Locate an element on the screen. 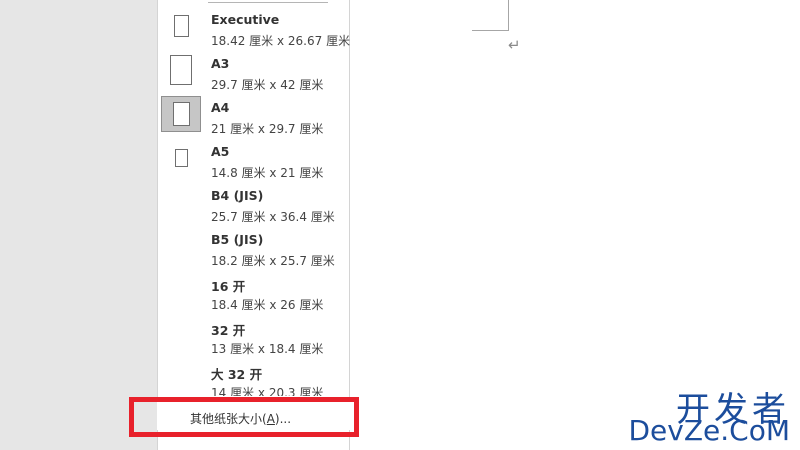  menu-top-sliver is located at coordinates (254, 2).